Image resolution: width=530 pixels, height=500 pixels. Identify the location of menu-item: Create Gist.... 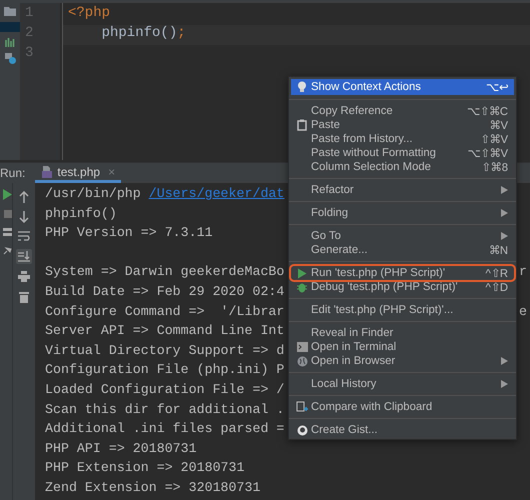
(402, 430).